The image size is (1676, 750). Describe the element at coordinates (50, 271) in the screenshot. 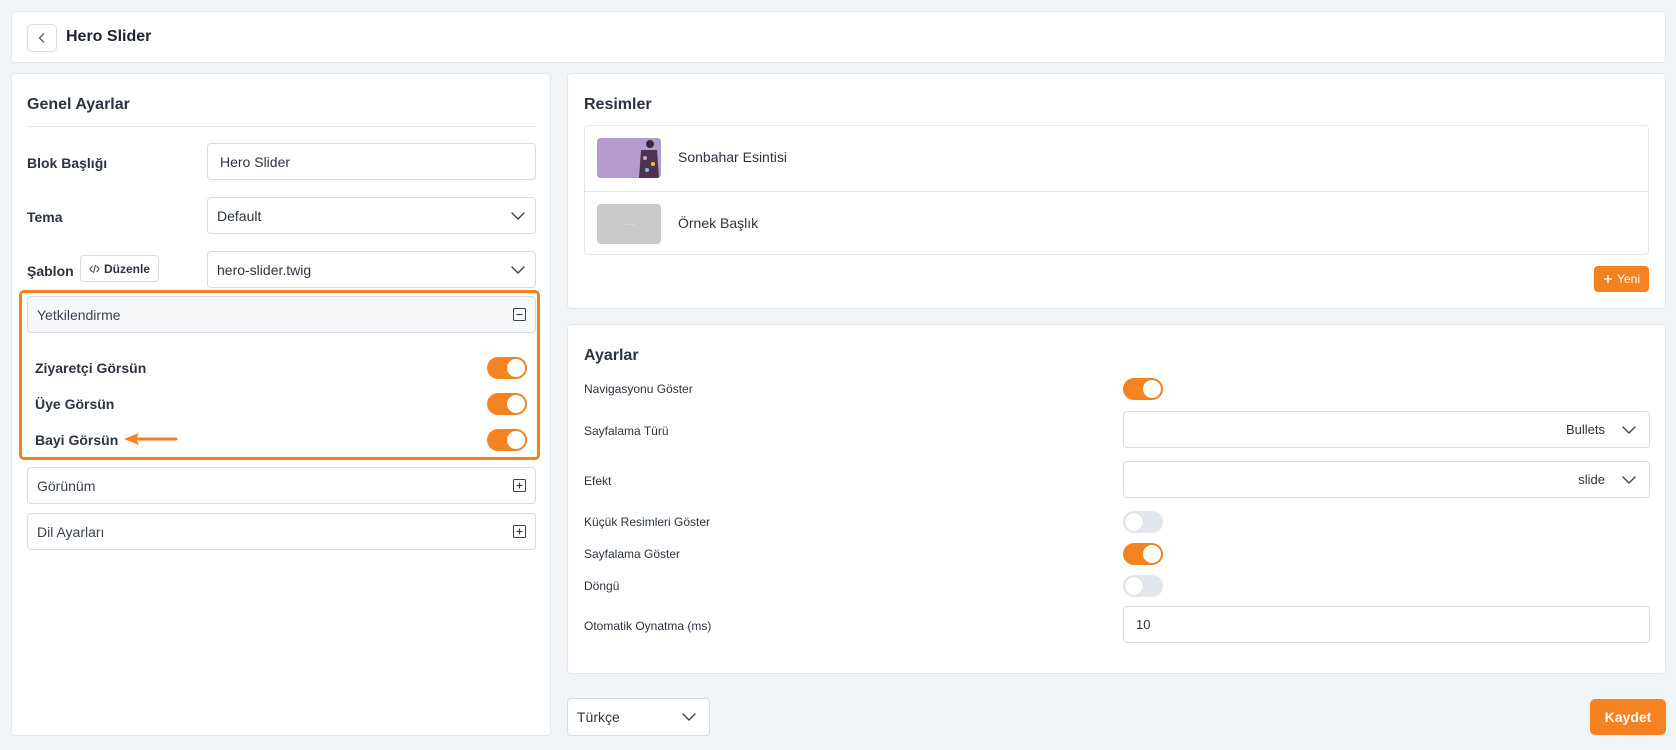

I see `template-label: Şablon` at that location.